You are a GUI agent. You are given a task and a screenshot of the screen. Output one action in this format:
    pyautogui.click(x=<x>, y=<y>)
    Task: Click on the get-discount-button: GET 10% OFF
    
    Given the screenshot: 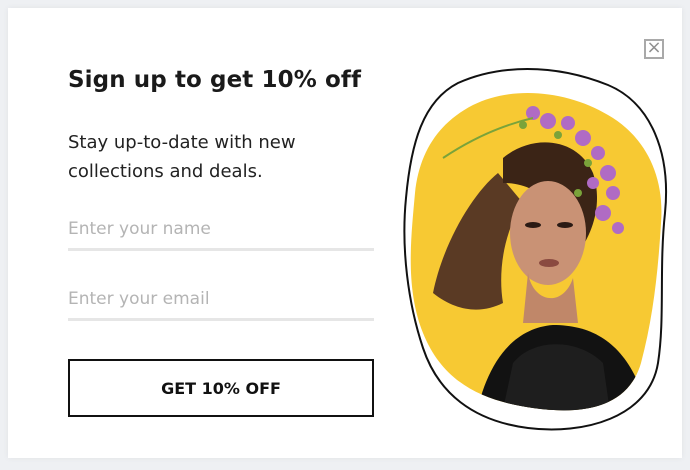 What is the action you would take?
    pyautogui.click(x=221, y=388)
    